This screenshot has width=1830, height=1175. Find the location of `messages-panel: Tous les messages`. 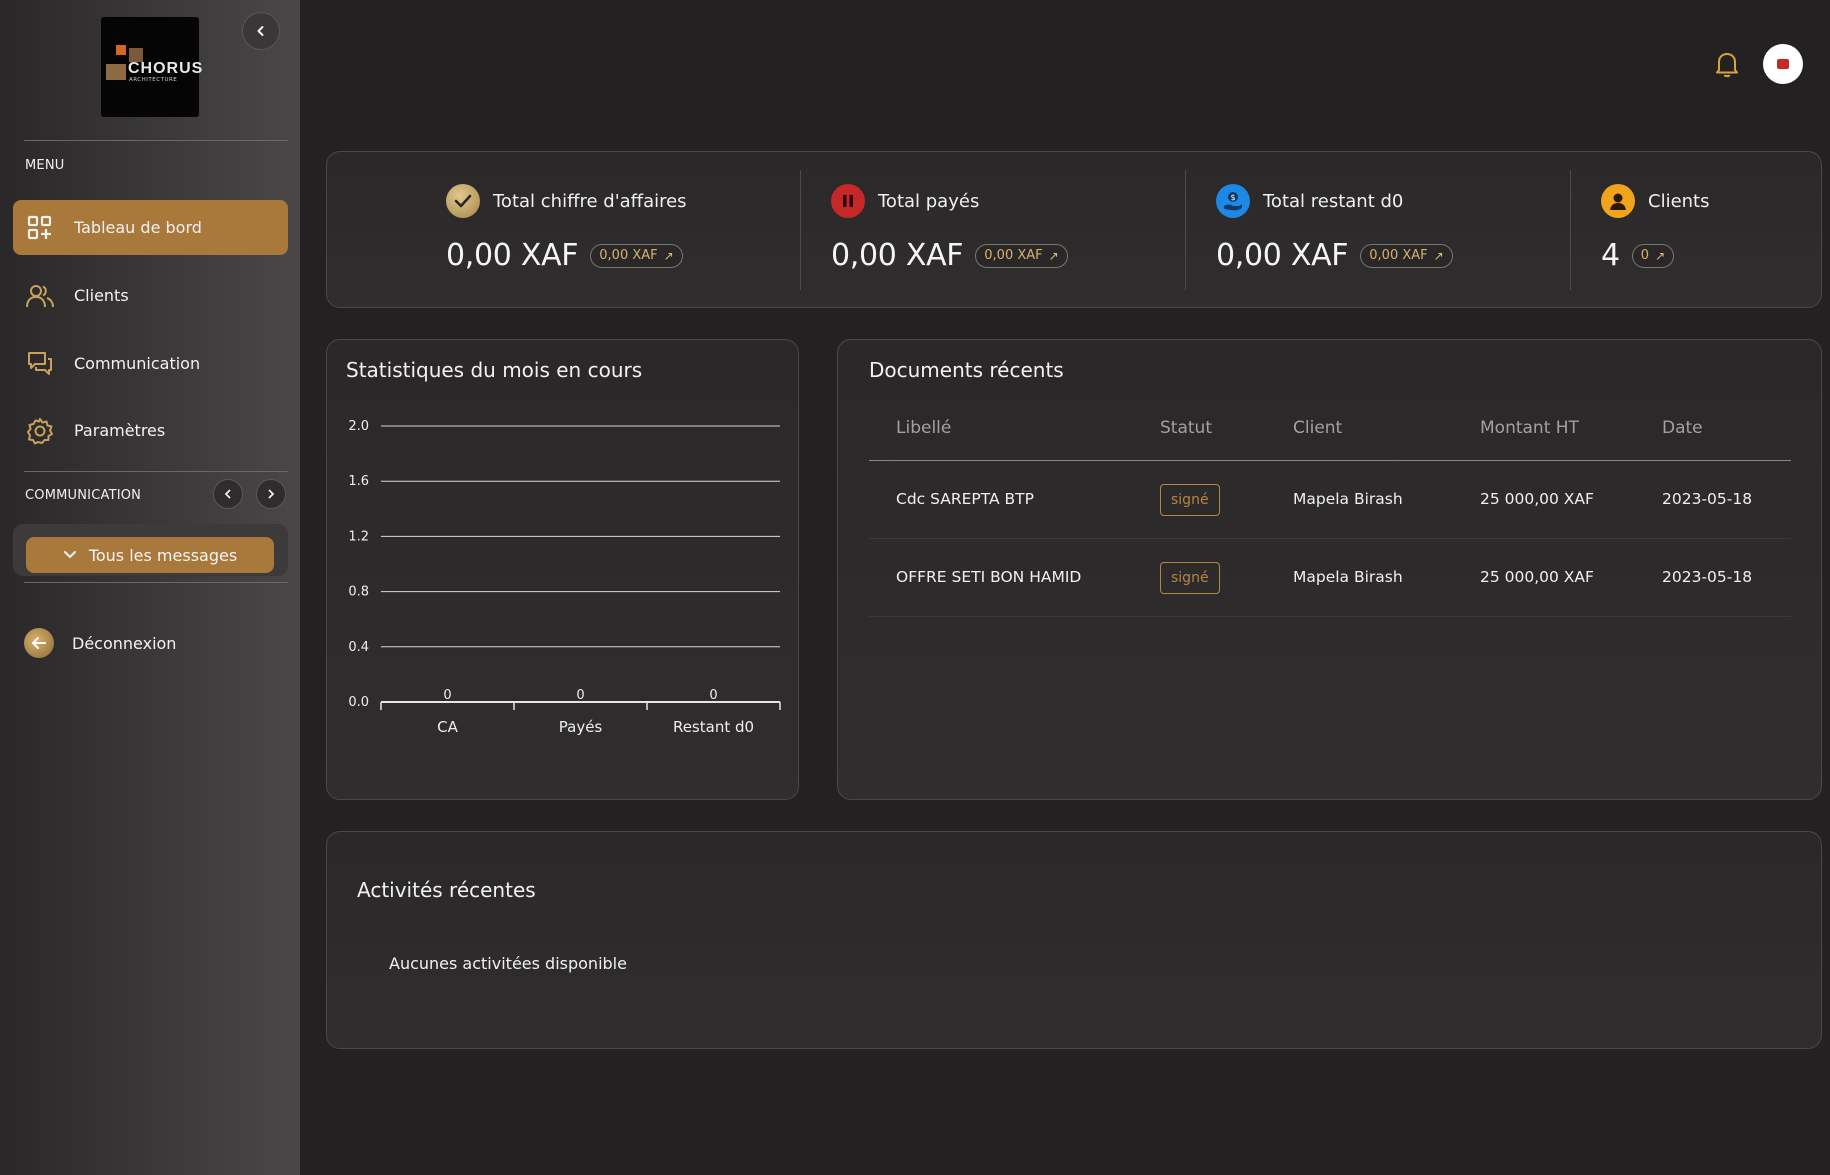

messages-panel: Tous les messages is located at coordinates (150, 550).